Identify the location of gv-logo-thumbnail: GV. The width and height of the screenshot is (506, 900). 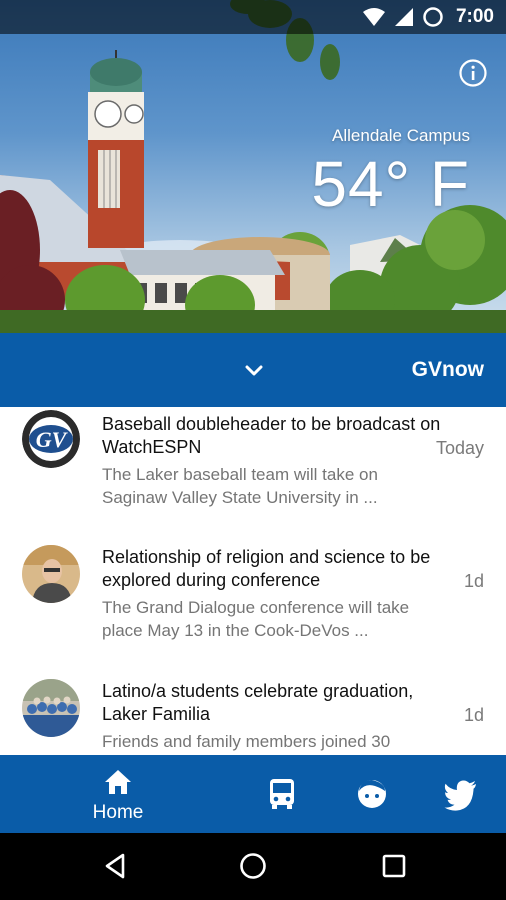
(51, 439).